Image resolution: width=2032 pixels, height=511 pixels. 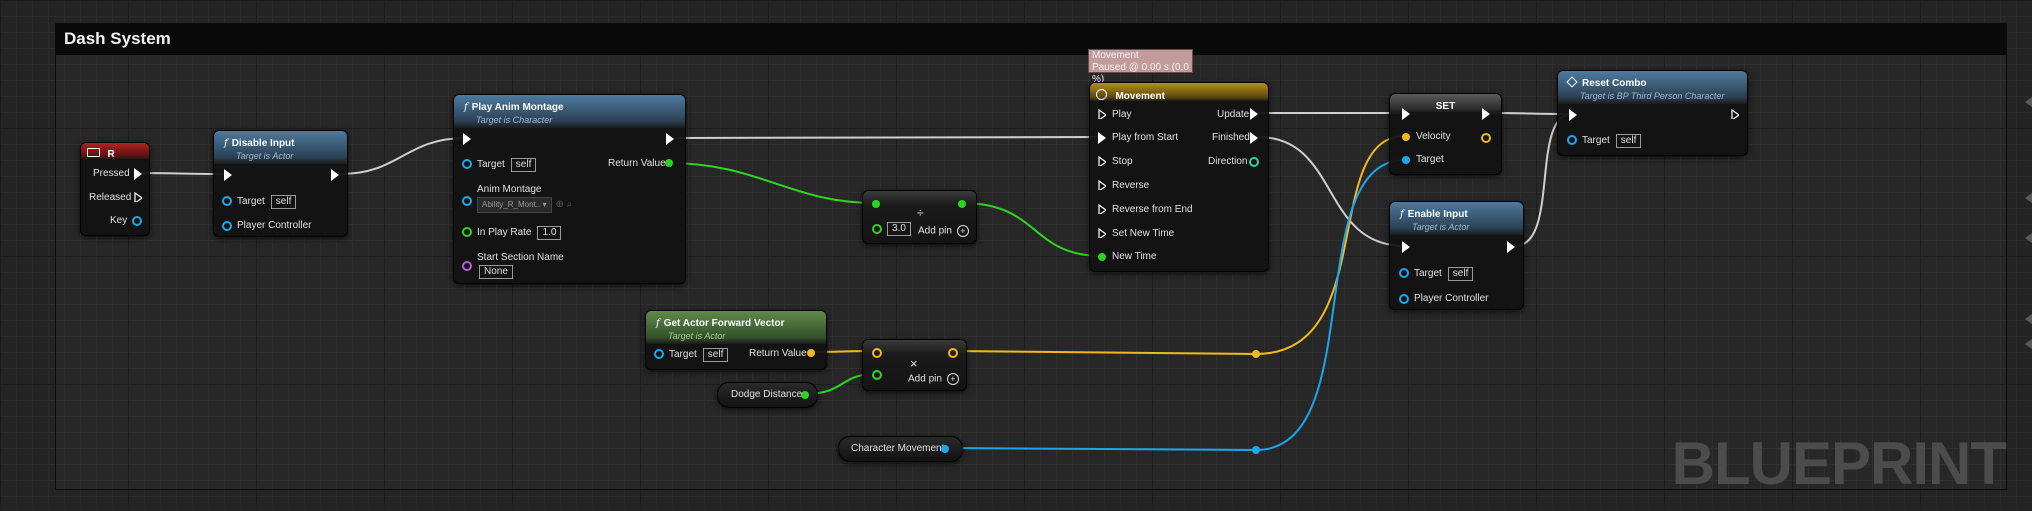 I want to click on timeline-set-new-time-pin, so click(x=1102, y=233).